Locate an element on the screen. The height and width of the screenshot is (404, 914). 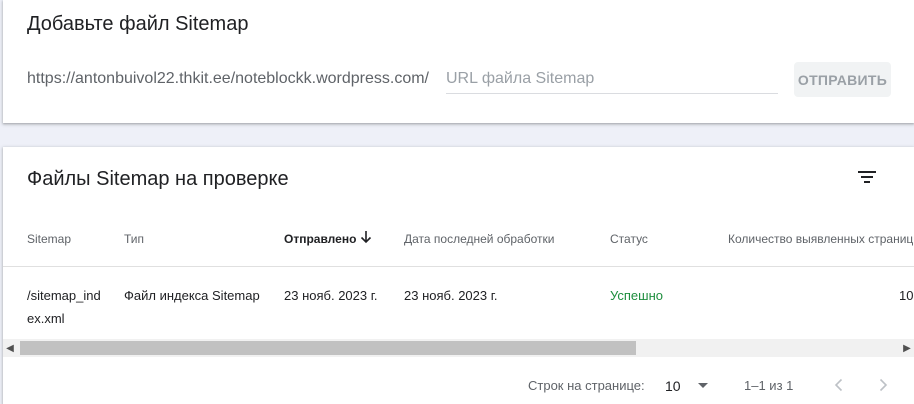
cell-sitemap: /sitemap_index.xml is located at coordinates (67, 307).